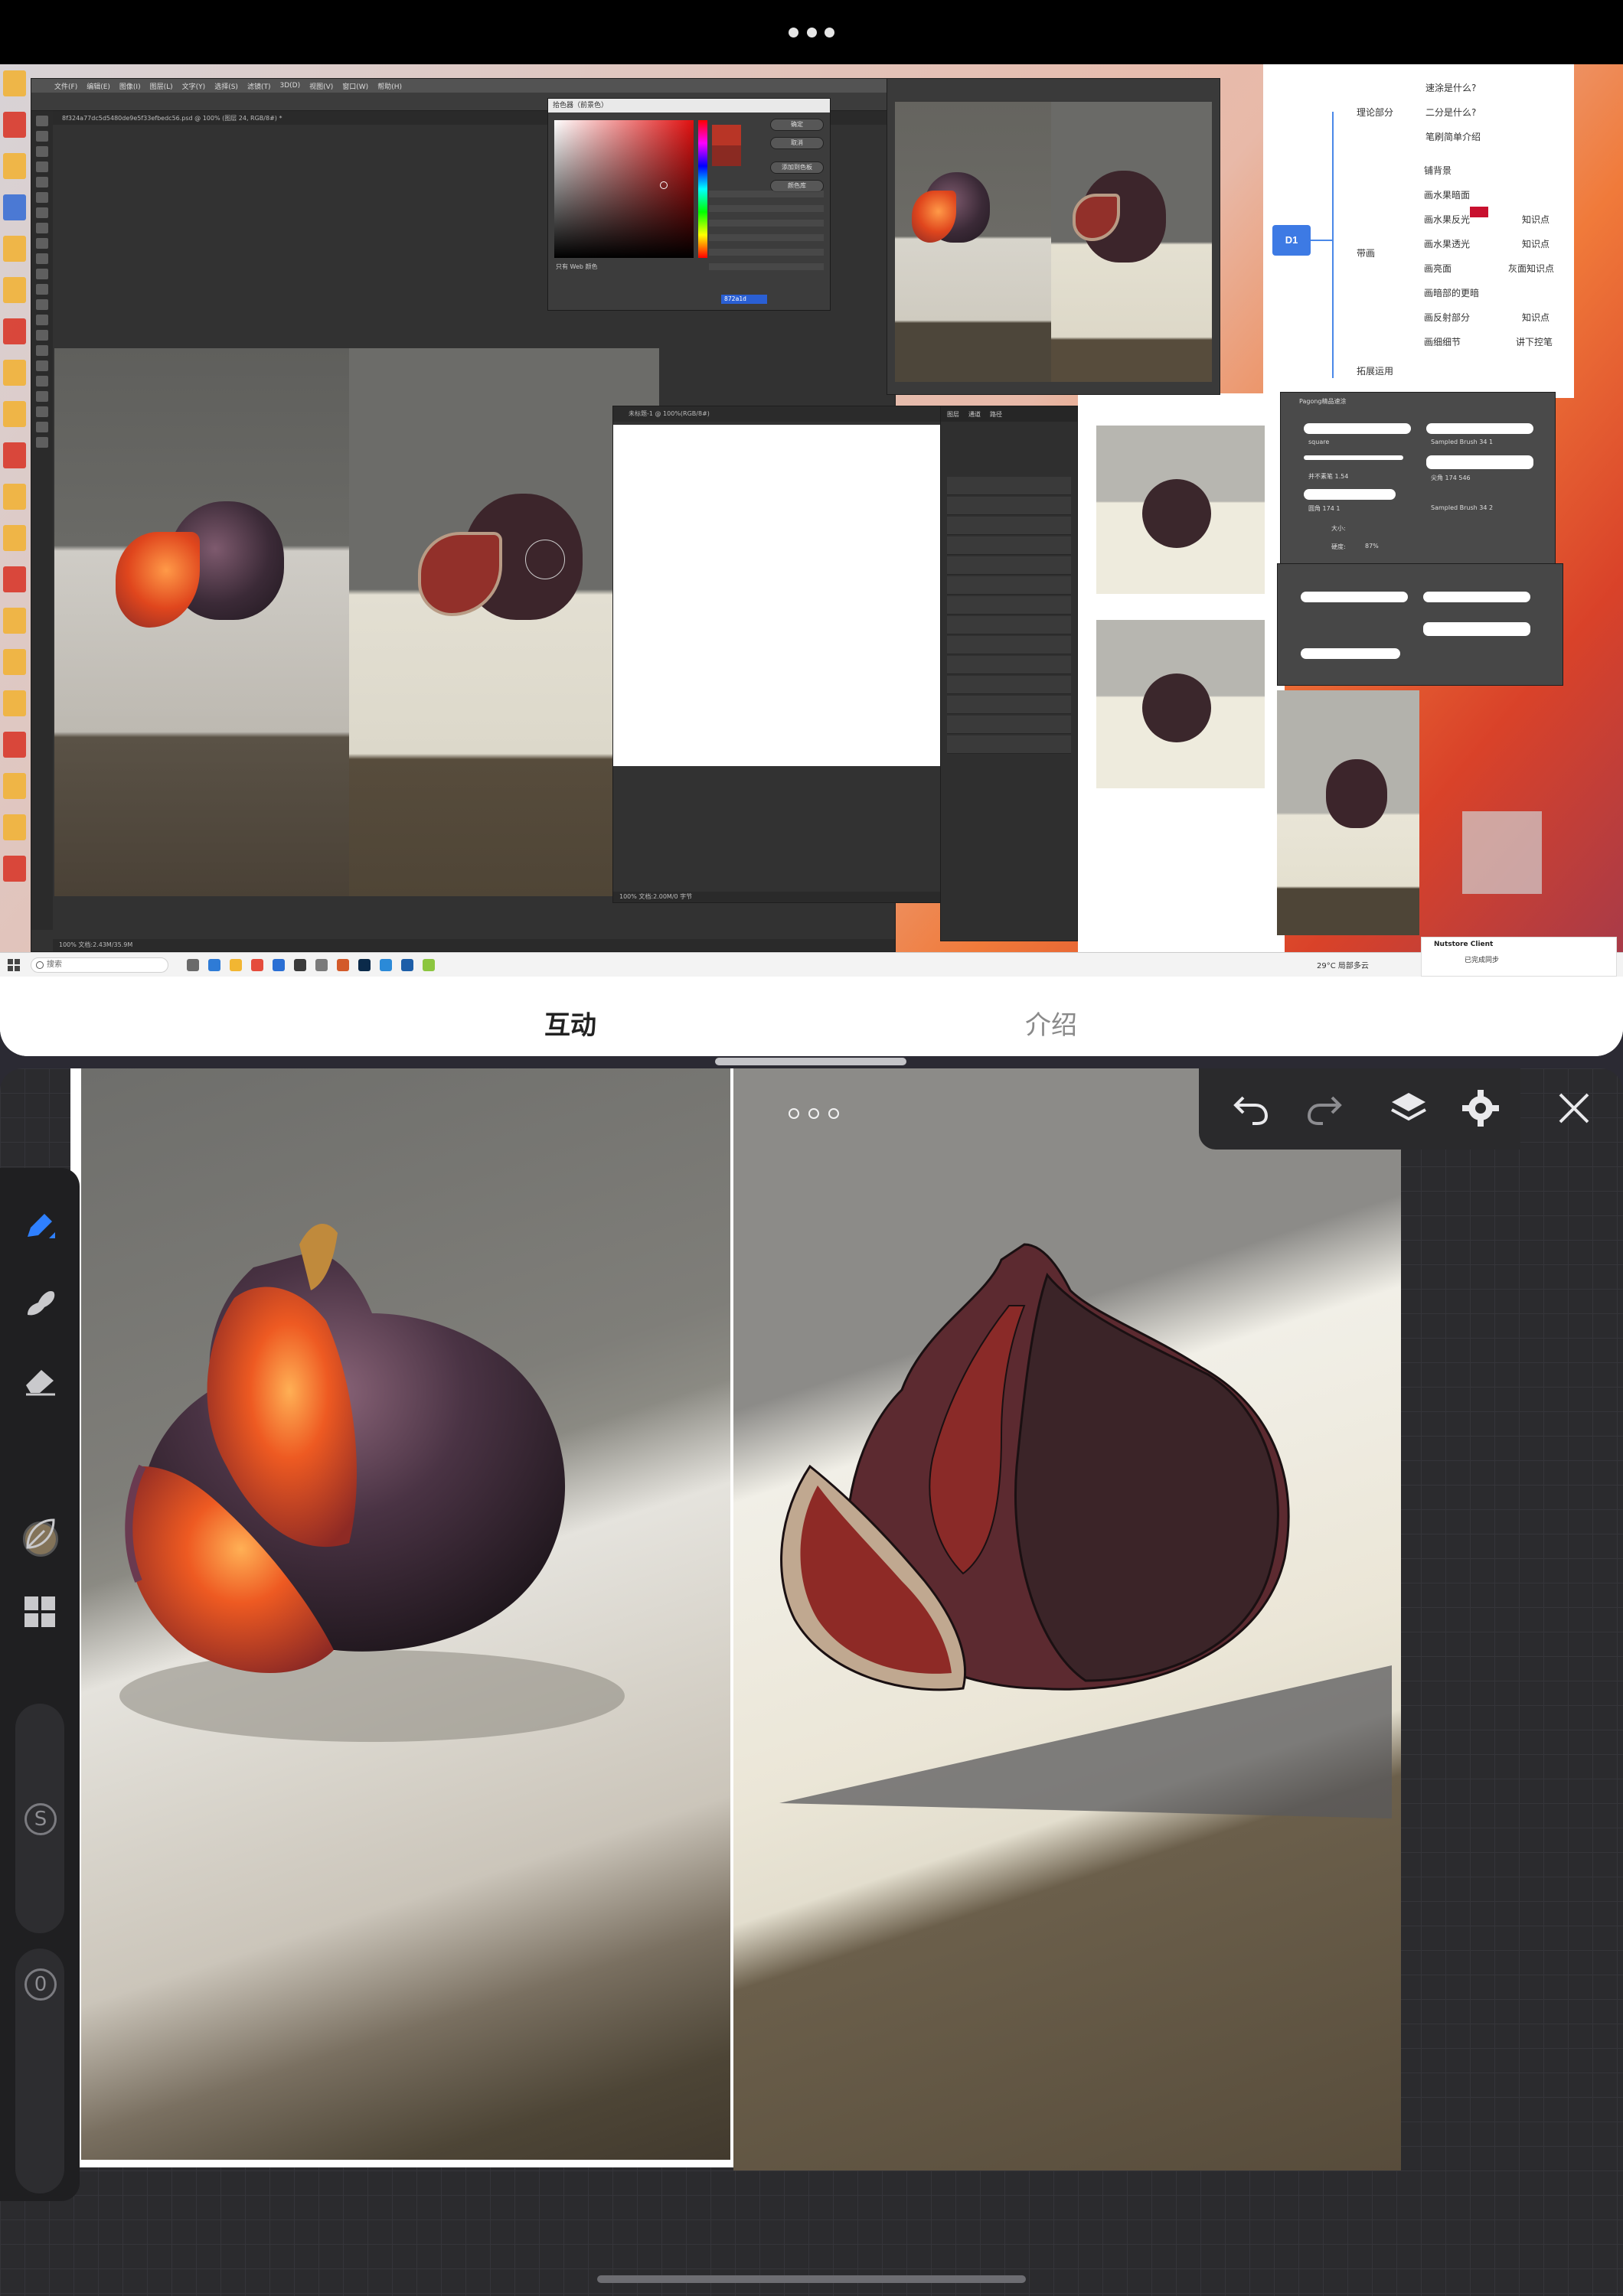 This screenshot has width=1623, height=2296. Describe the element at coordinates (289, 86) in the screenshot. I see `menu-item: 3D(D)` at that location.